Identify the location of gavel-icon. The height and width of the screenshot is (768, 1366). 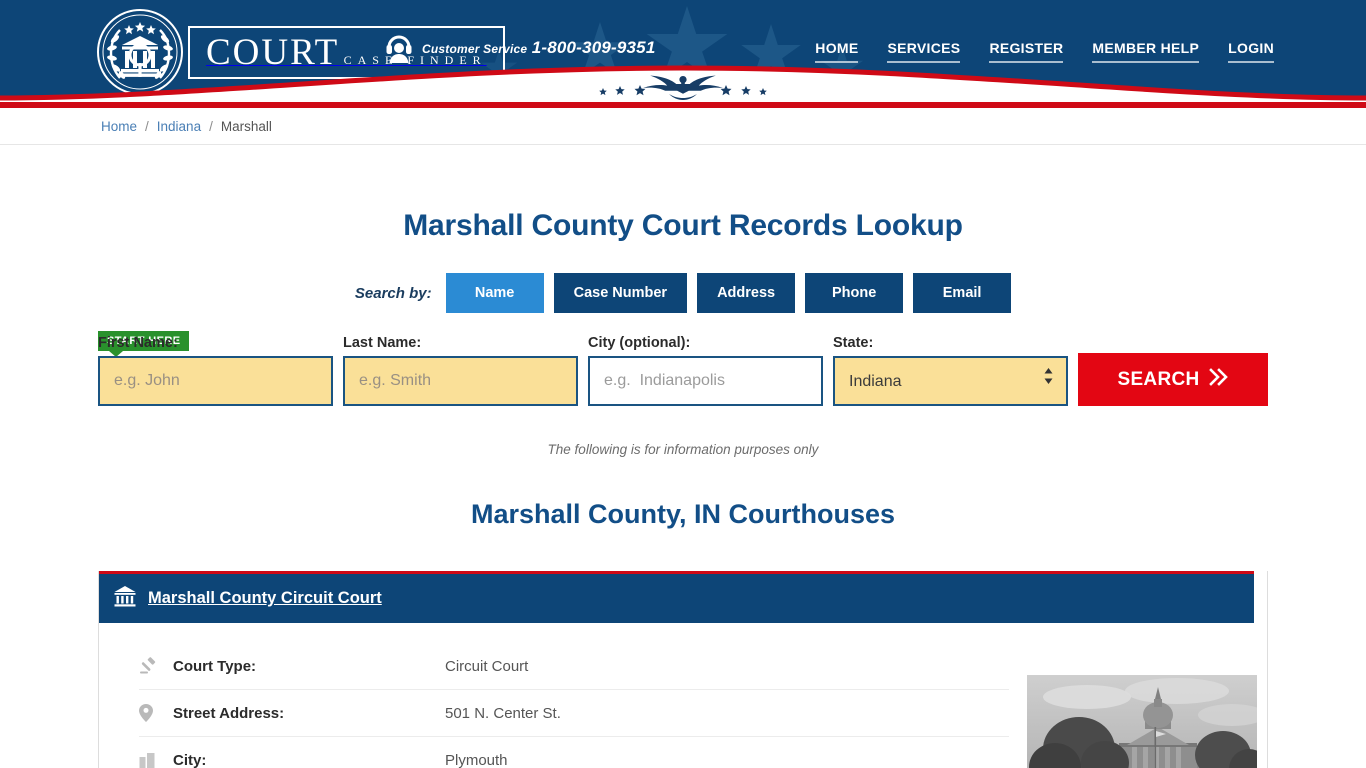
(156, 666).